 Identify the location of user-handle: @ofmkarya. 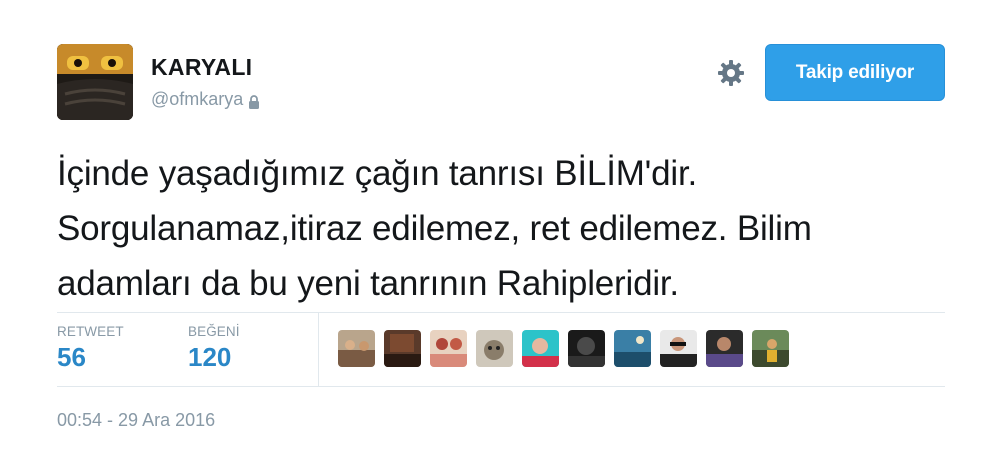
(197, 99).